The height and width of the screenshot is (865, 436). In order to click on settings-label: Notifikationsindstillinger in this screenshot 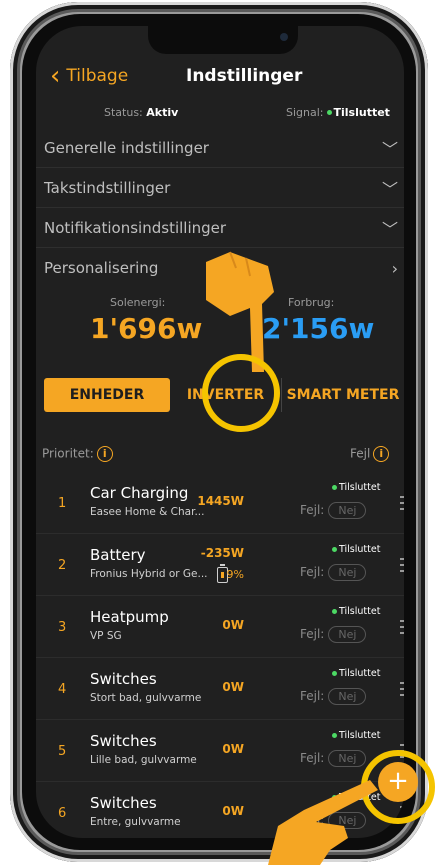, I will do `click(135, 227)`.